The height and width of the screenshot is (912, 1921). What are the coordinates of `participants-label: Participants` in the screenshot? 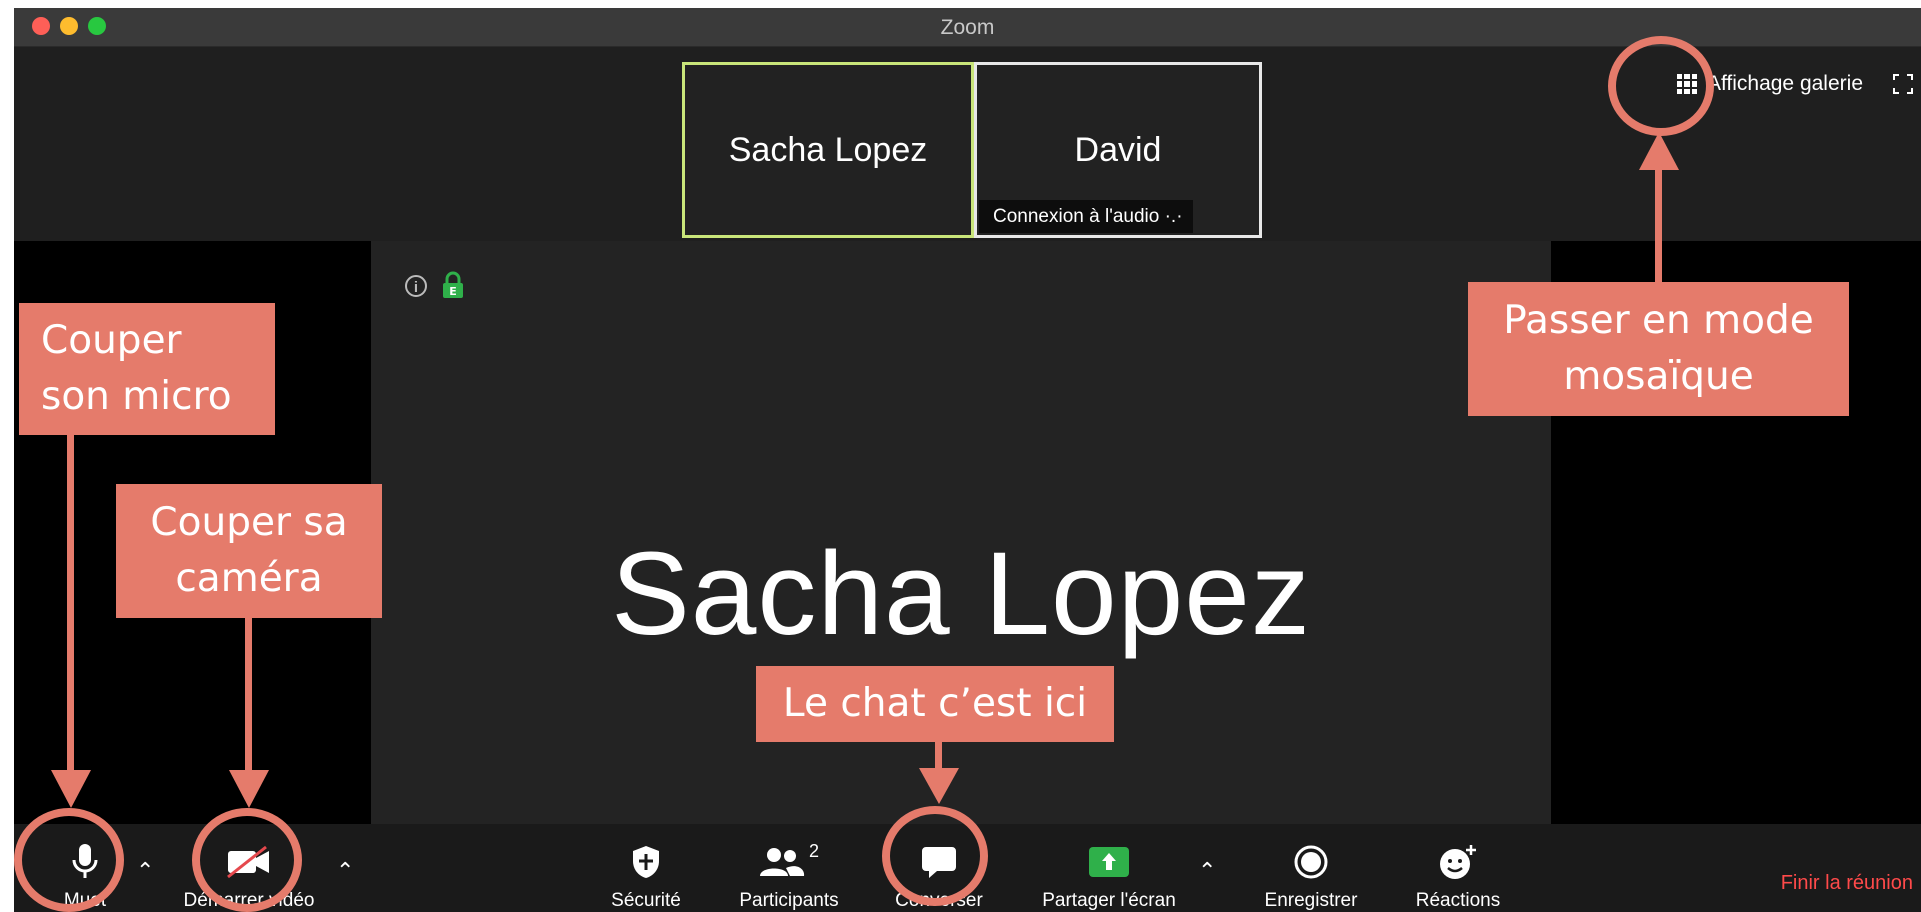 It's located at (789, 900).